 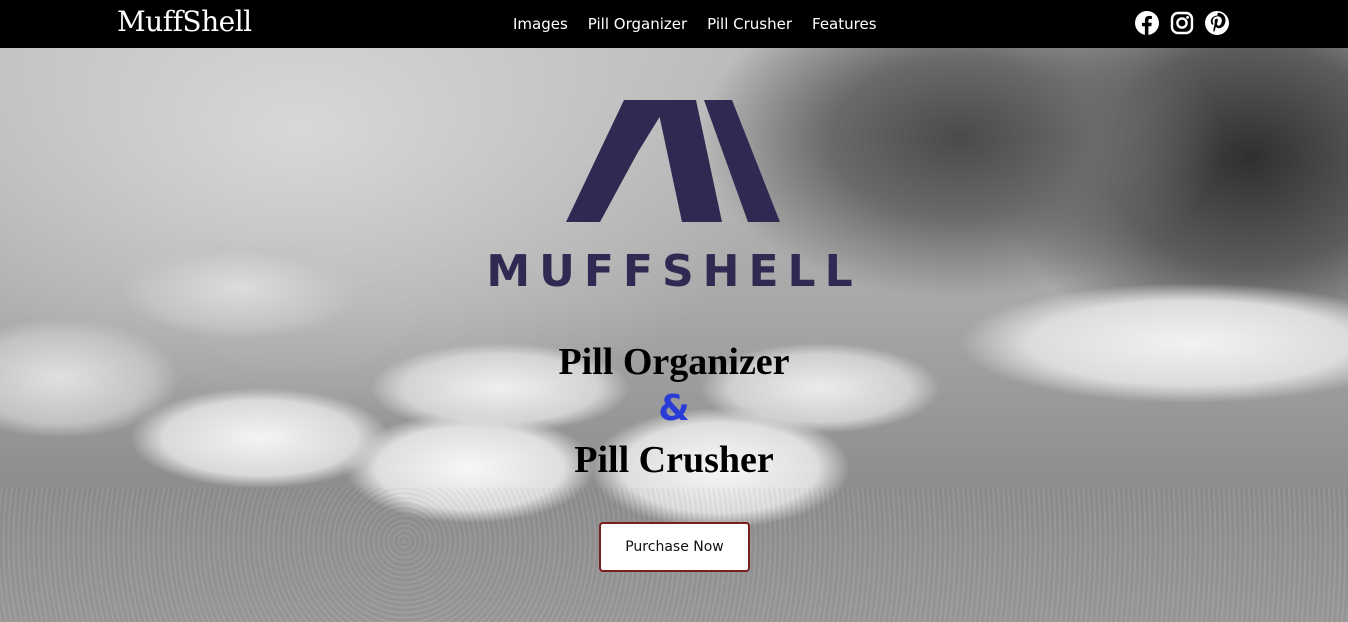 What do you see at coordinates (1147, 23) in the screenshot?
I see `facebook-icon` at bounding box center [1147, 23].